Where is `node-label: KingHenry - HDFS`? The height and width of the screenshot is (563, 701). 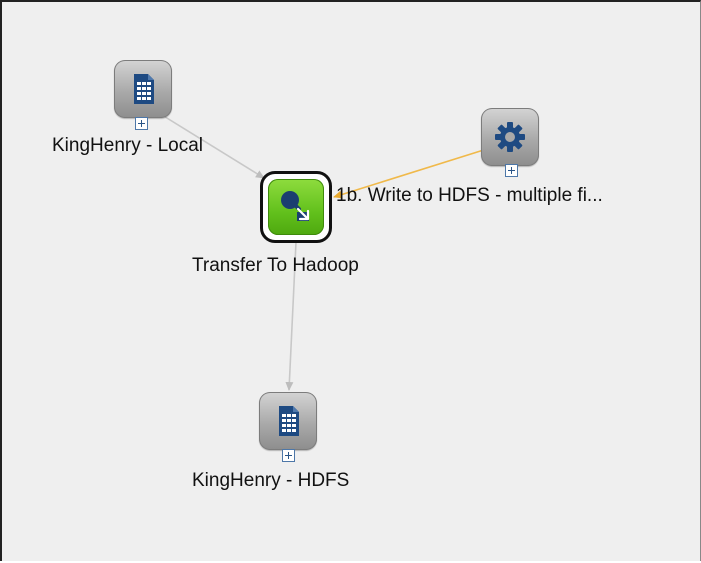
node-label: KingHenry - HDFS is located at coordinates (271, 480).